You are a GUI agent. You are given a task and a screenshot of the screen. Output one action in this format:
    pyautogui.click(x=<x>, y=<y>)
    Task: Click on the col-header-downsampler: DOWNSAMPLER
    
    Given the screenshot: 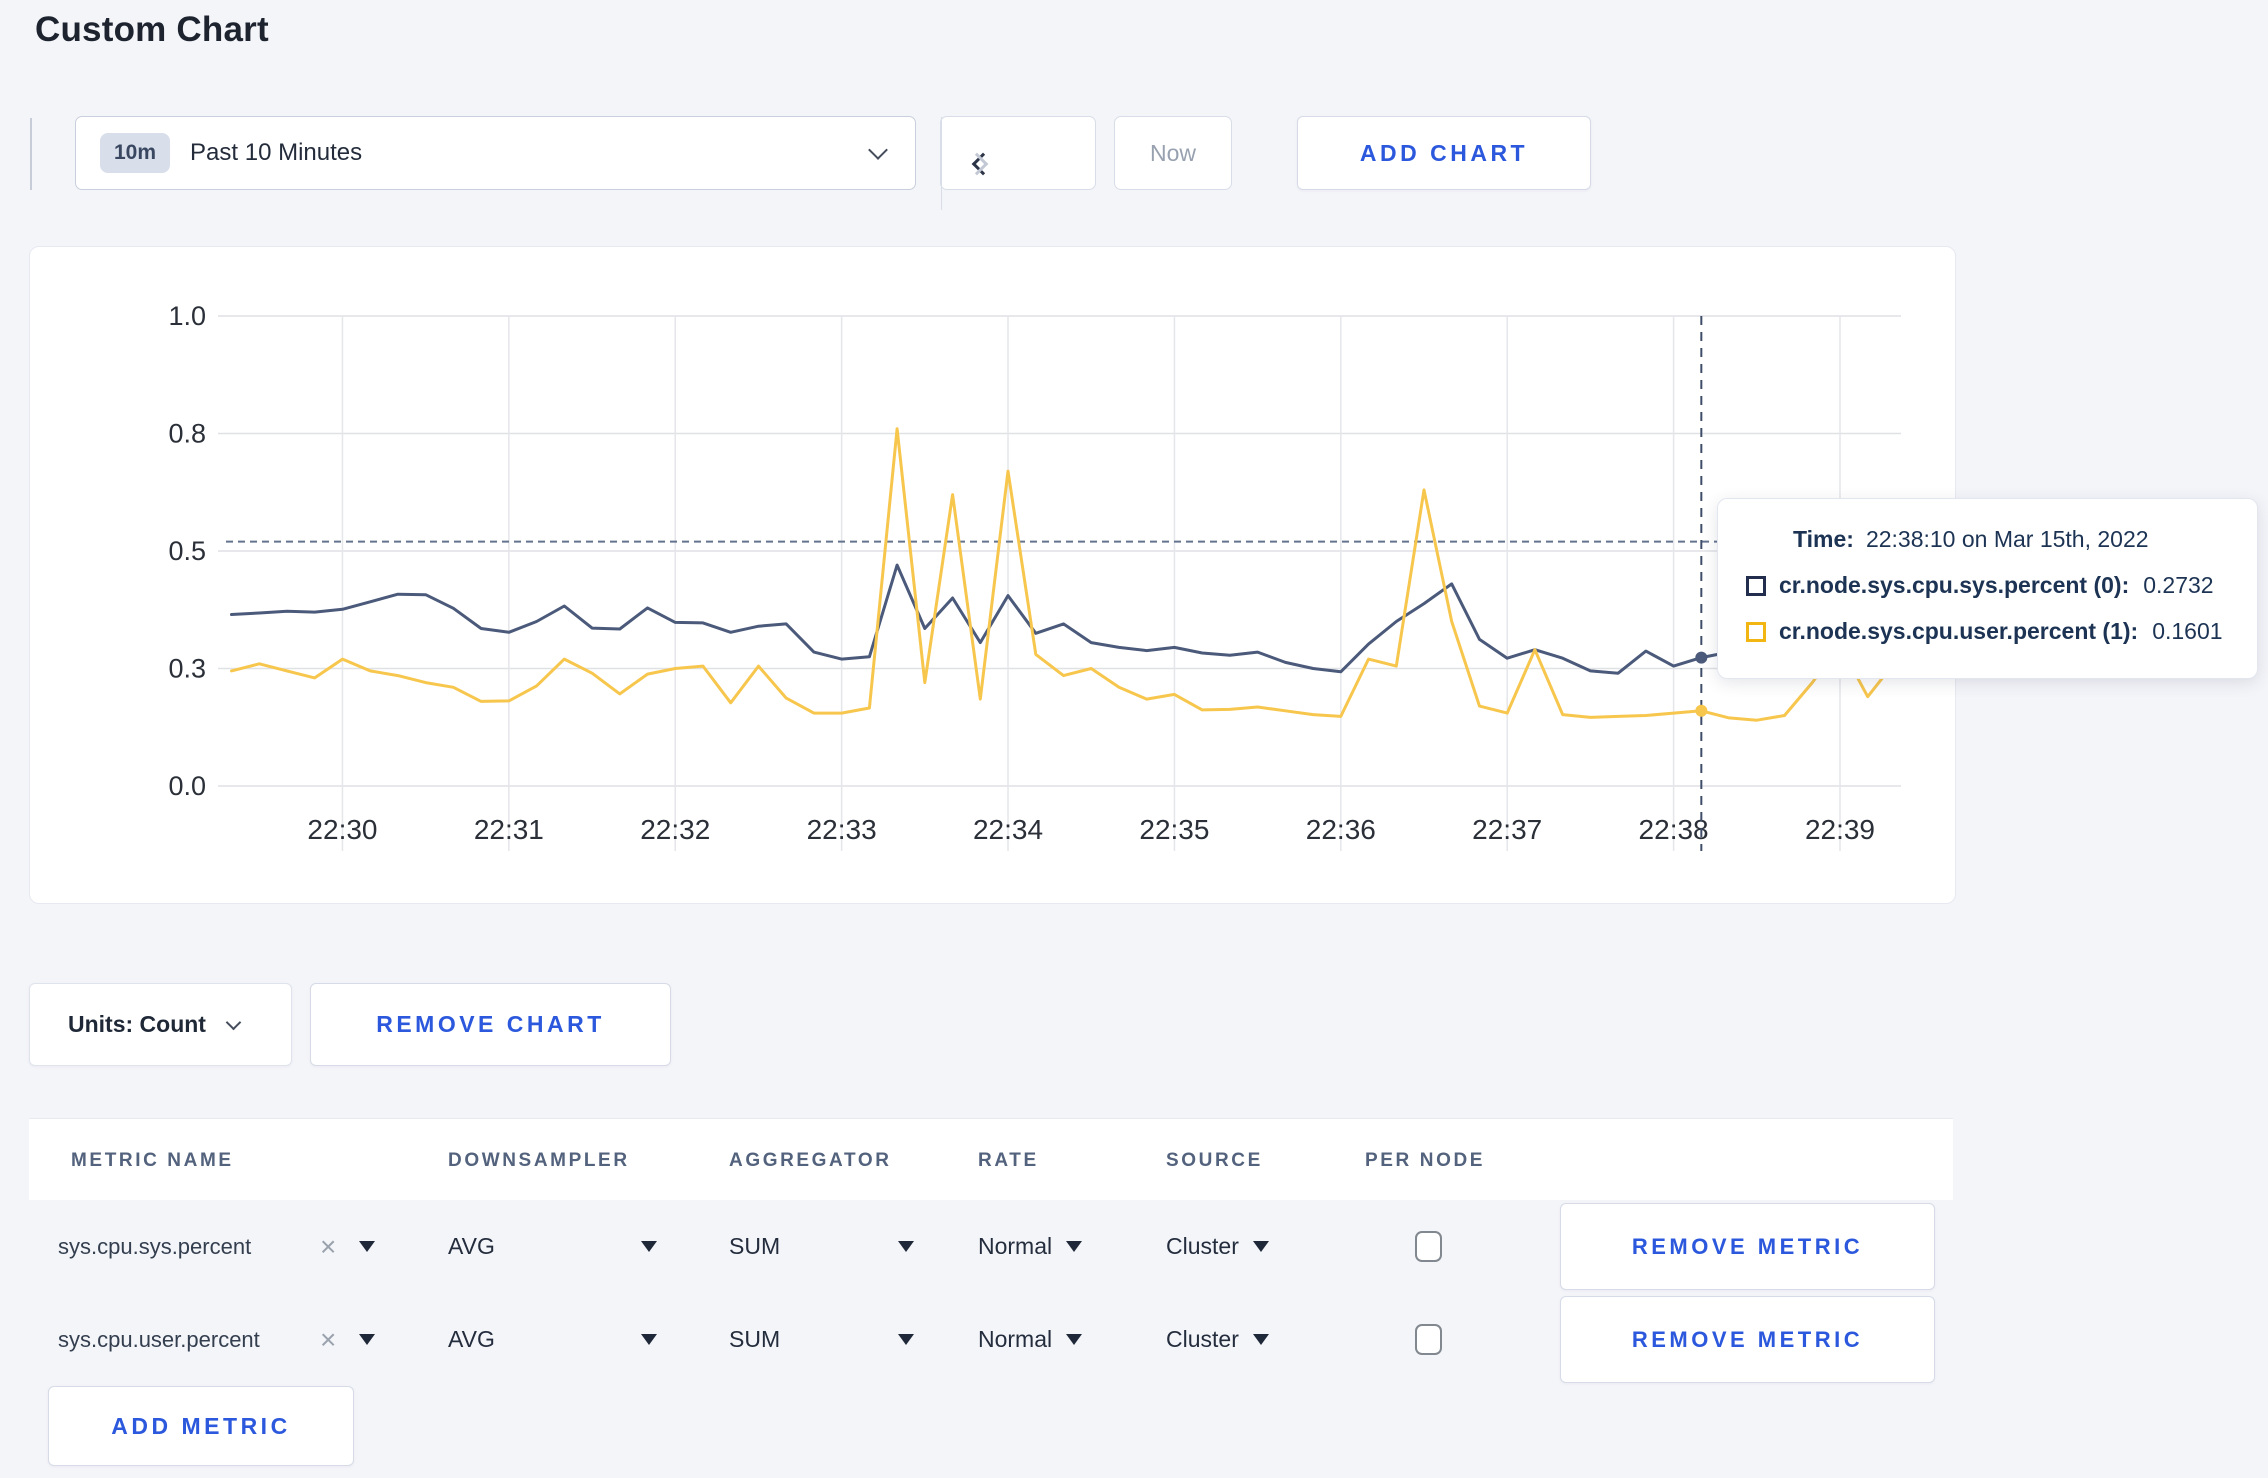 What is the action you would take?
    pyautogui.click(x=539, y=1160)
    